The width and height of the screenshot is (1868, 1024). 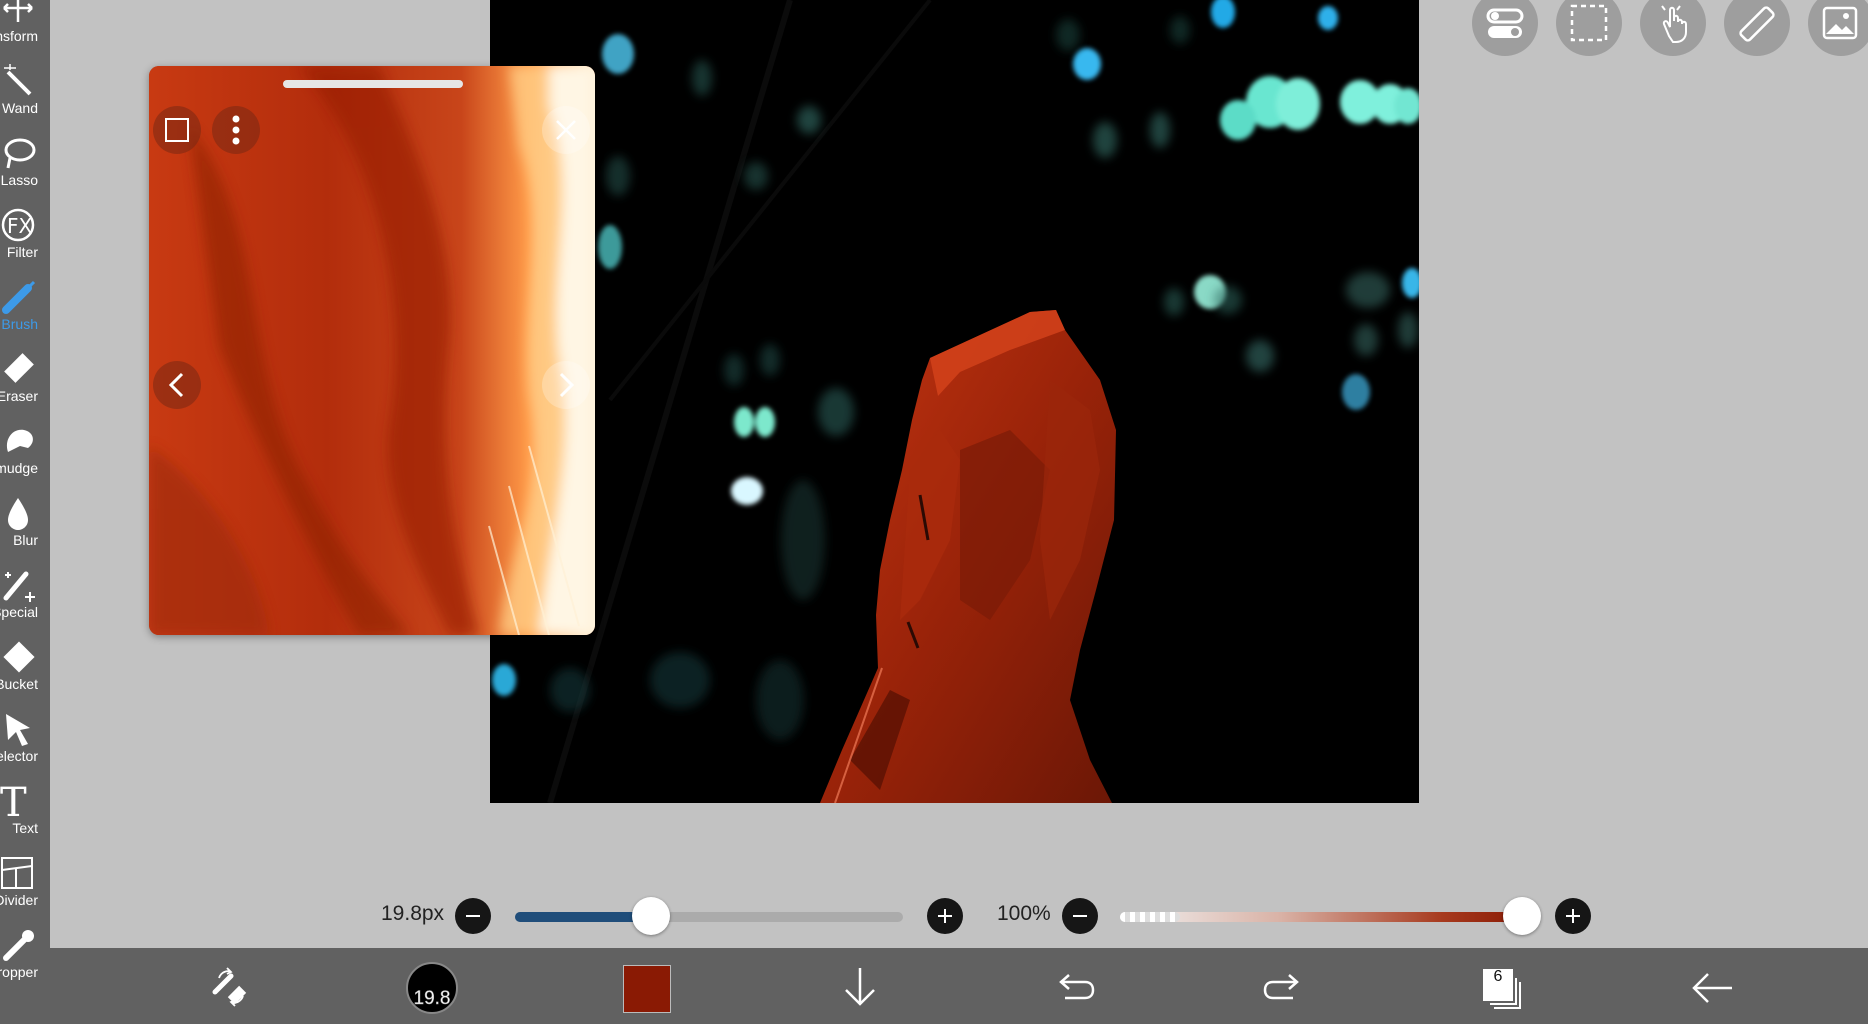 I want to click on reference-menu-button, so click(x=236, y=130).